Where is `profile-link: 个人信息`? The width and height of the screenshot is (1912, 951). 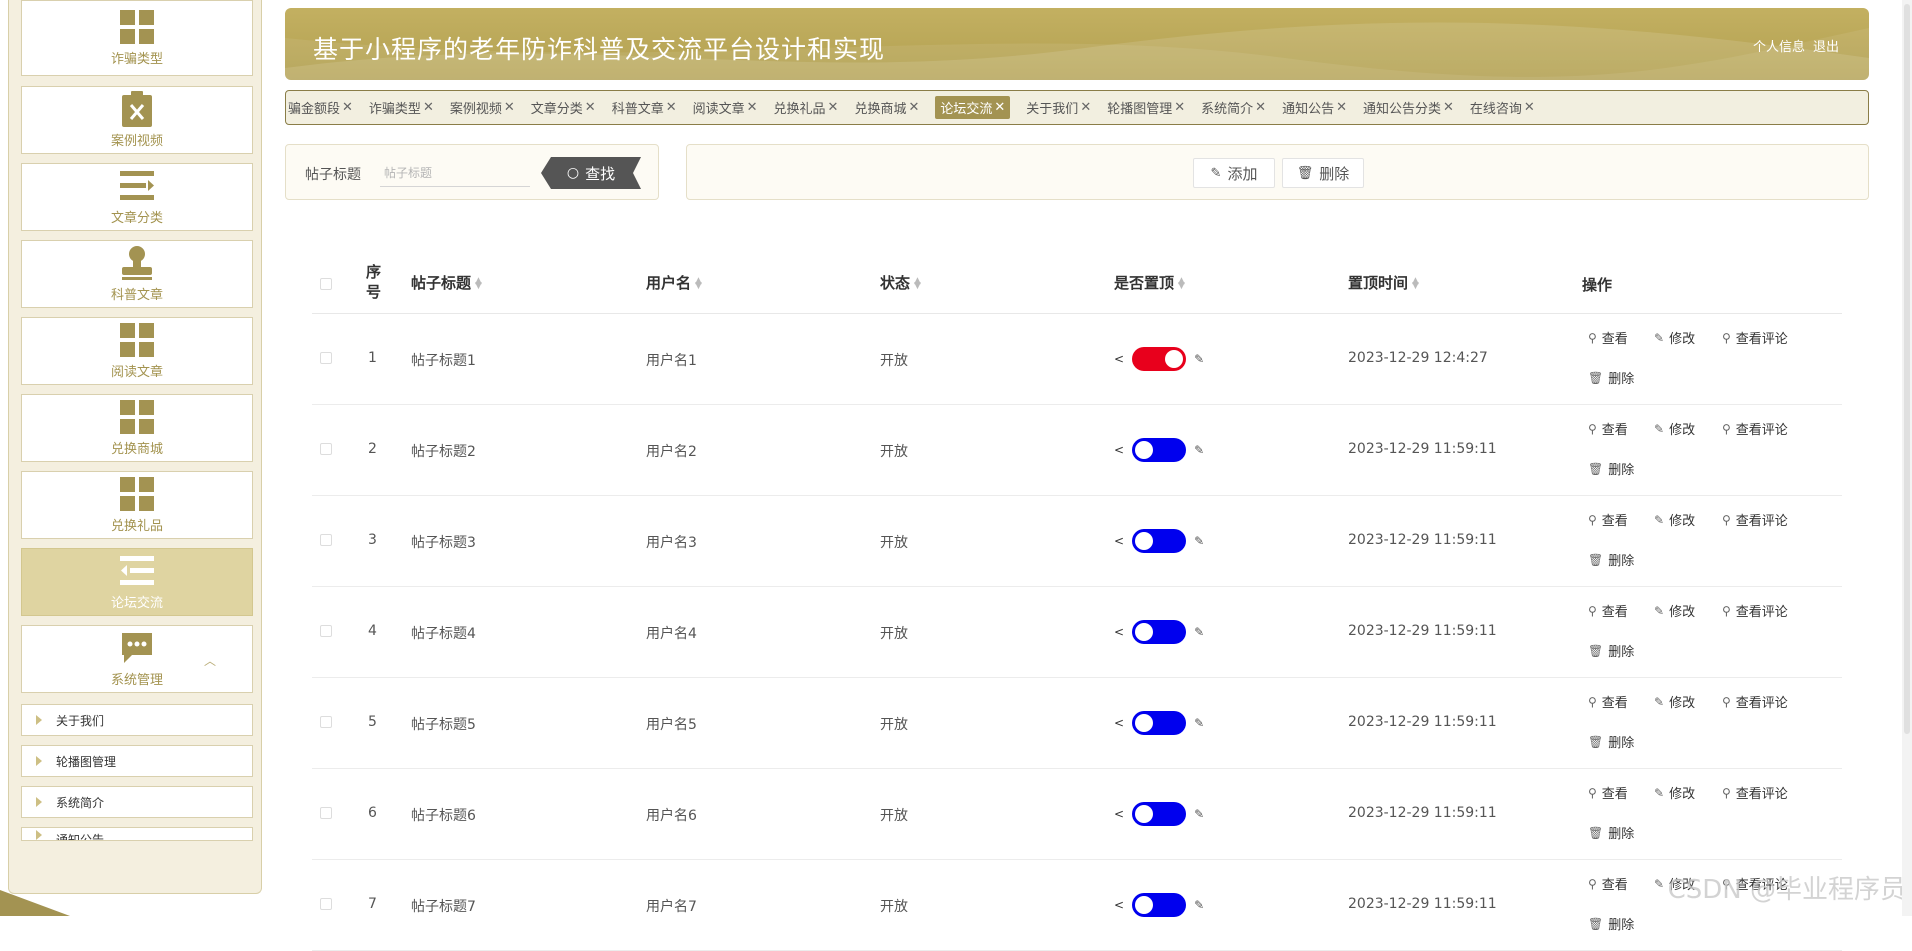
profile-link: 个人信息 is located at coordinates (1779, 45).